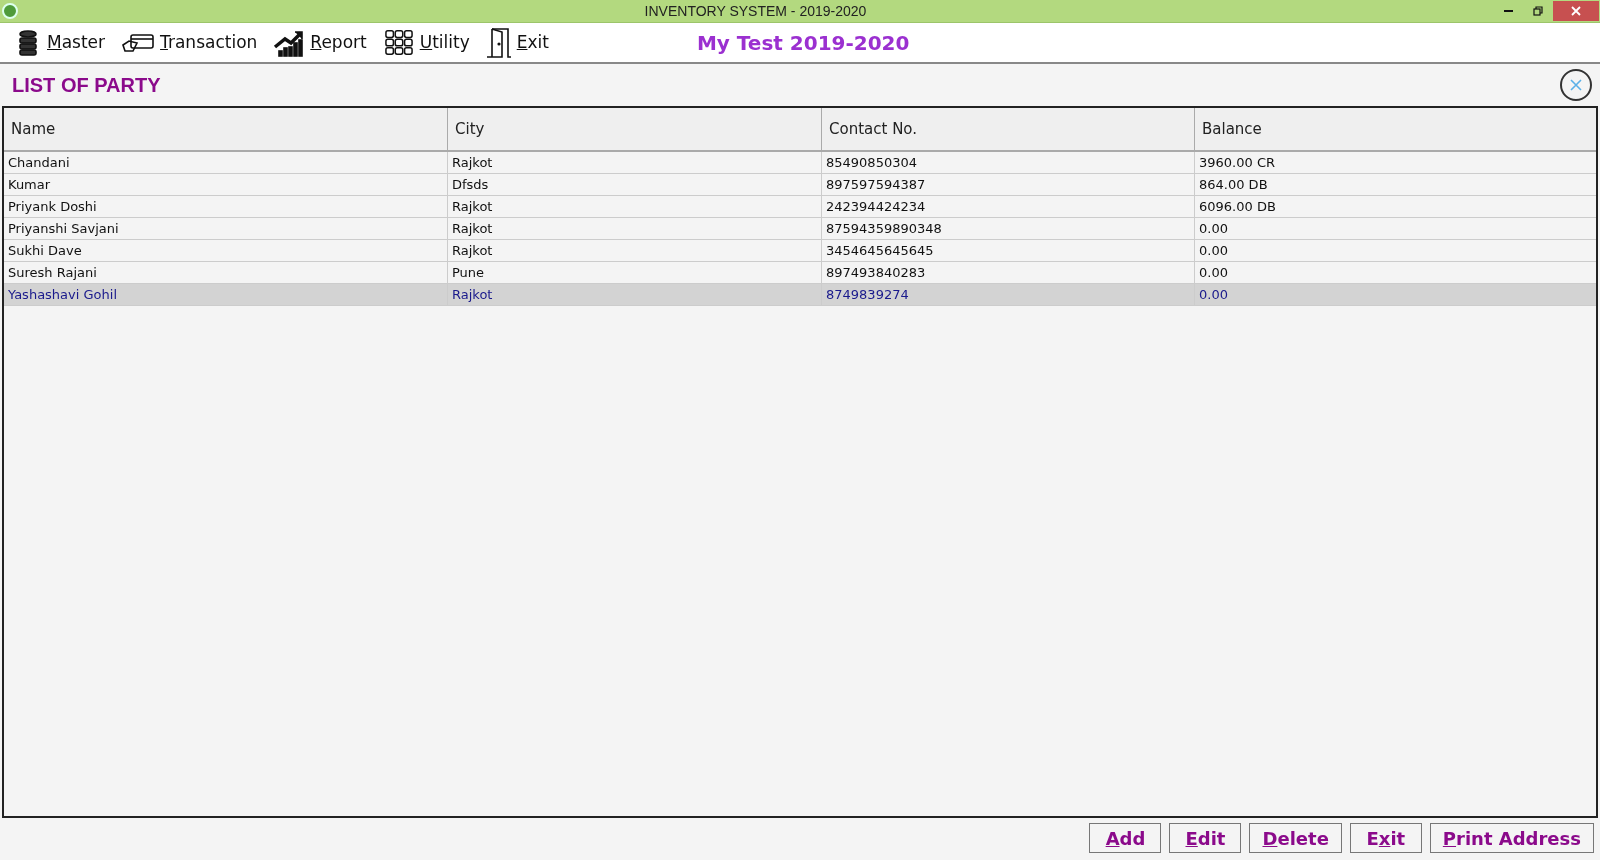 This screenshot has height=860, width=1600. What do you see at coordinates (189, 42) in the screenshot?
I see `menu-item: Transaction` at bounding box center [189, 42].